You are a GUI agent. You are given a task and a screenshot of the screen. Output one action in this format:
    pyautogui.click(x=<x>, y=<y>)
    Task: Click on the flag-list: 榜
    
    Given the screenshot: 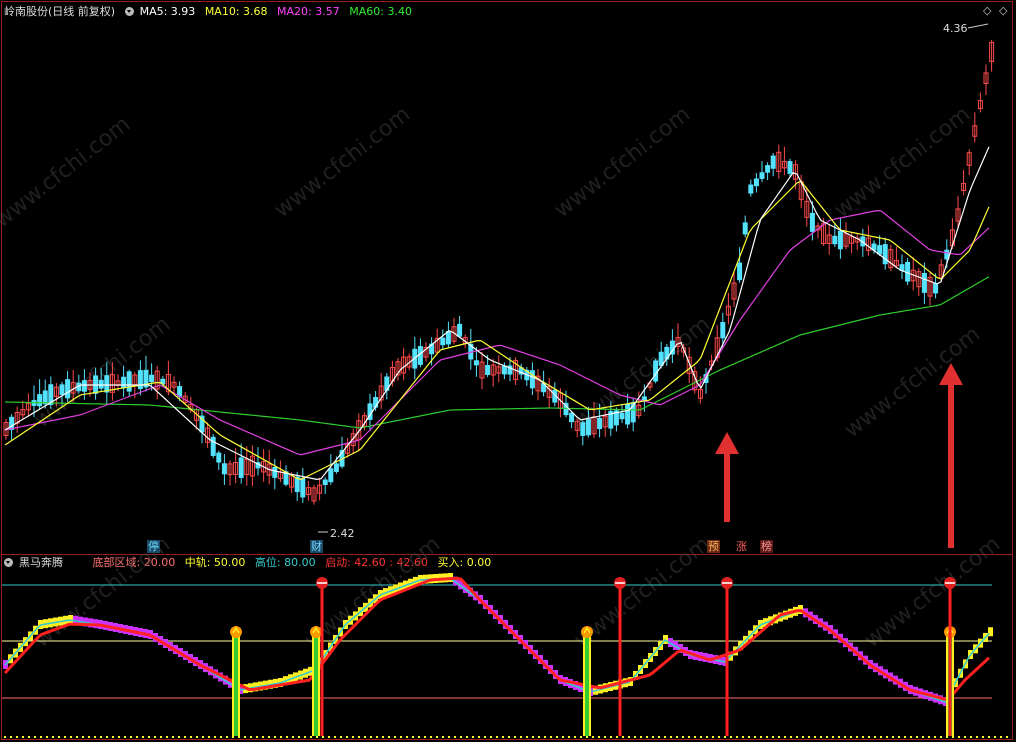 What is the action you would take?
    pyautogui.click(x=766, y=546)
    